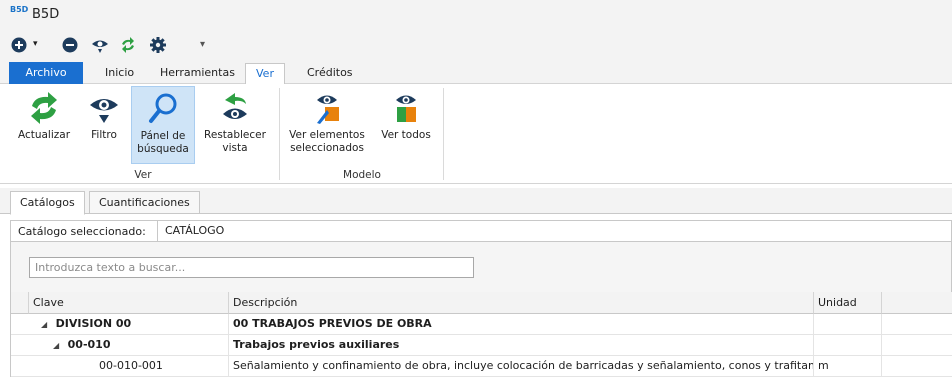  Describe the element at coordinates (235, 108) in the screenshot. I see `reset-view-icon` at that location.